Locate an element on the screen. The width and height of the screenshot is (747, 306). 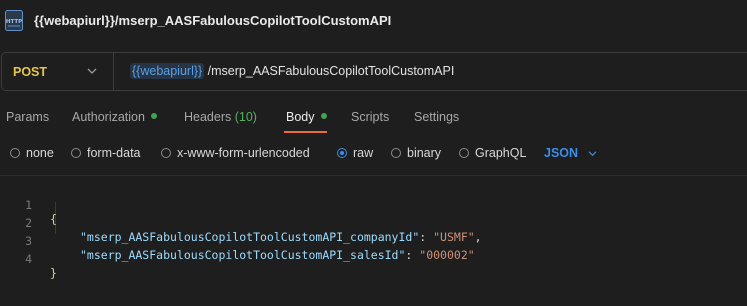
tab-settings: Settings is located at coordinates (436, 117).